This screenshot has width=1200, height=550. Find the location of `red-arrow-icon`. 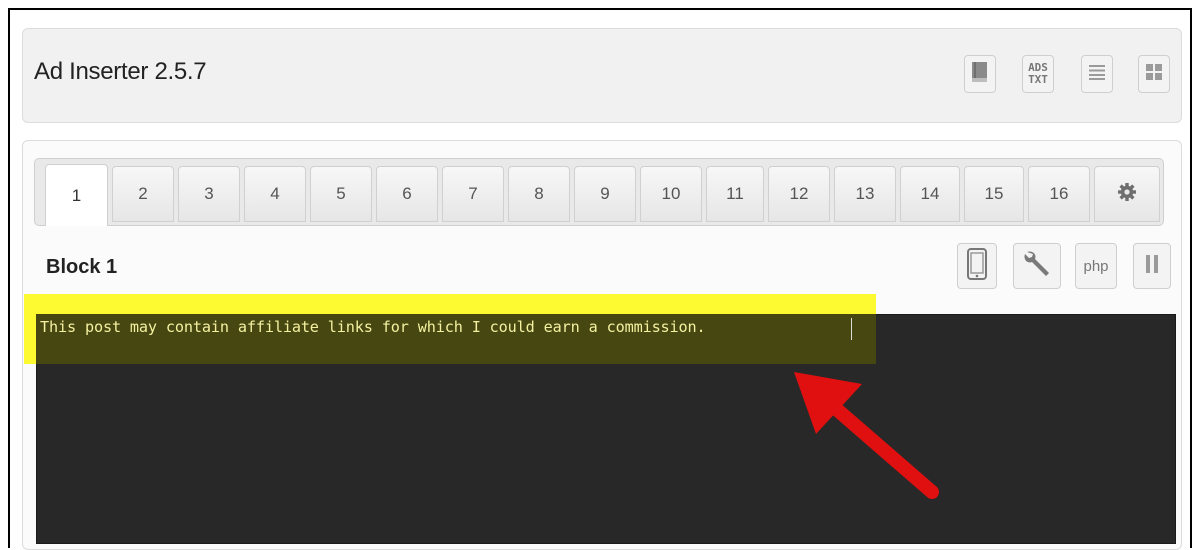

red-arrow-icon is located at coordinates (866, 435).